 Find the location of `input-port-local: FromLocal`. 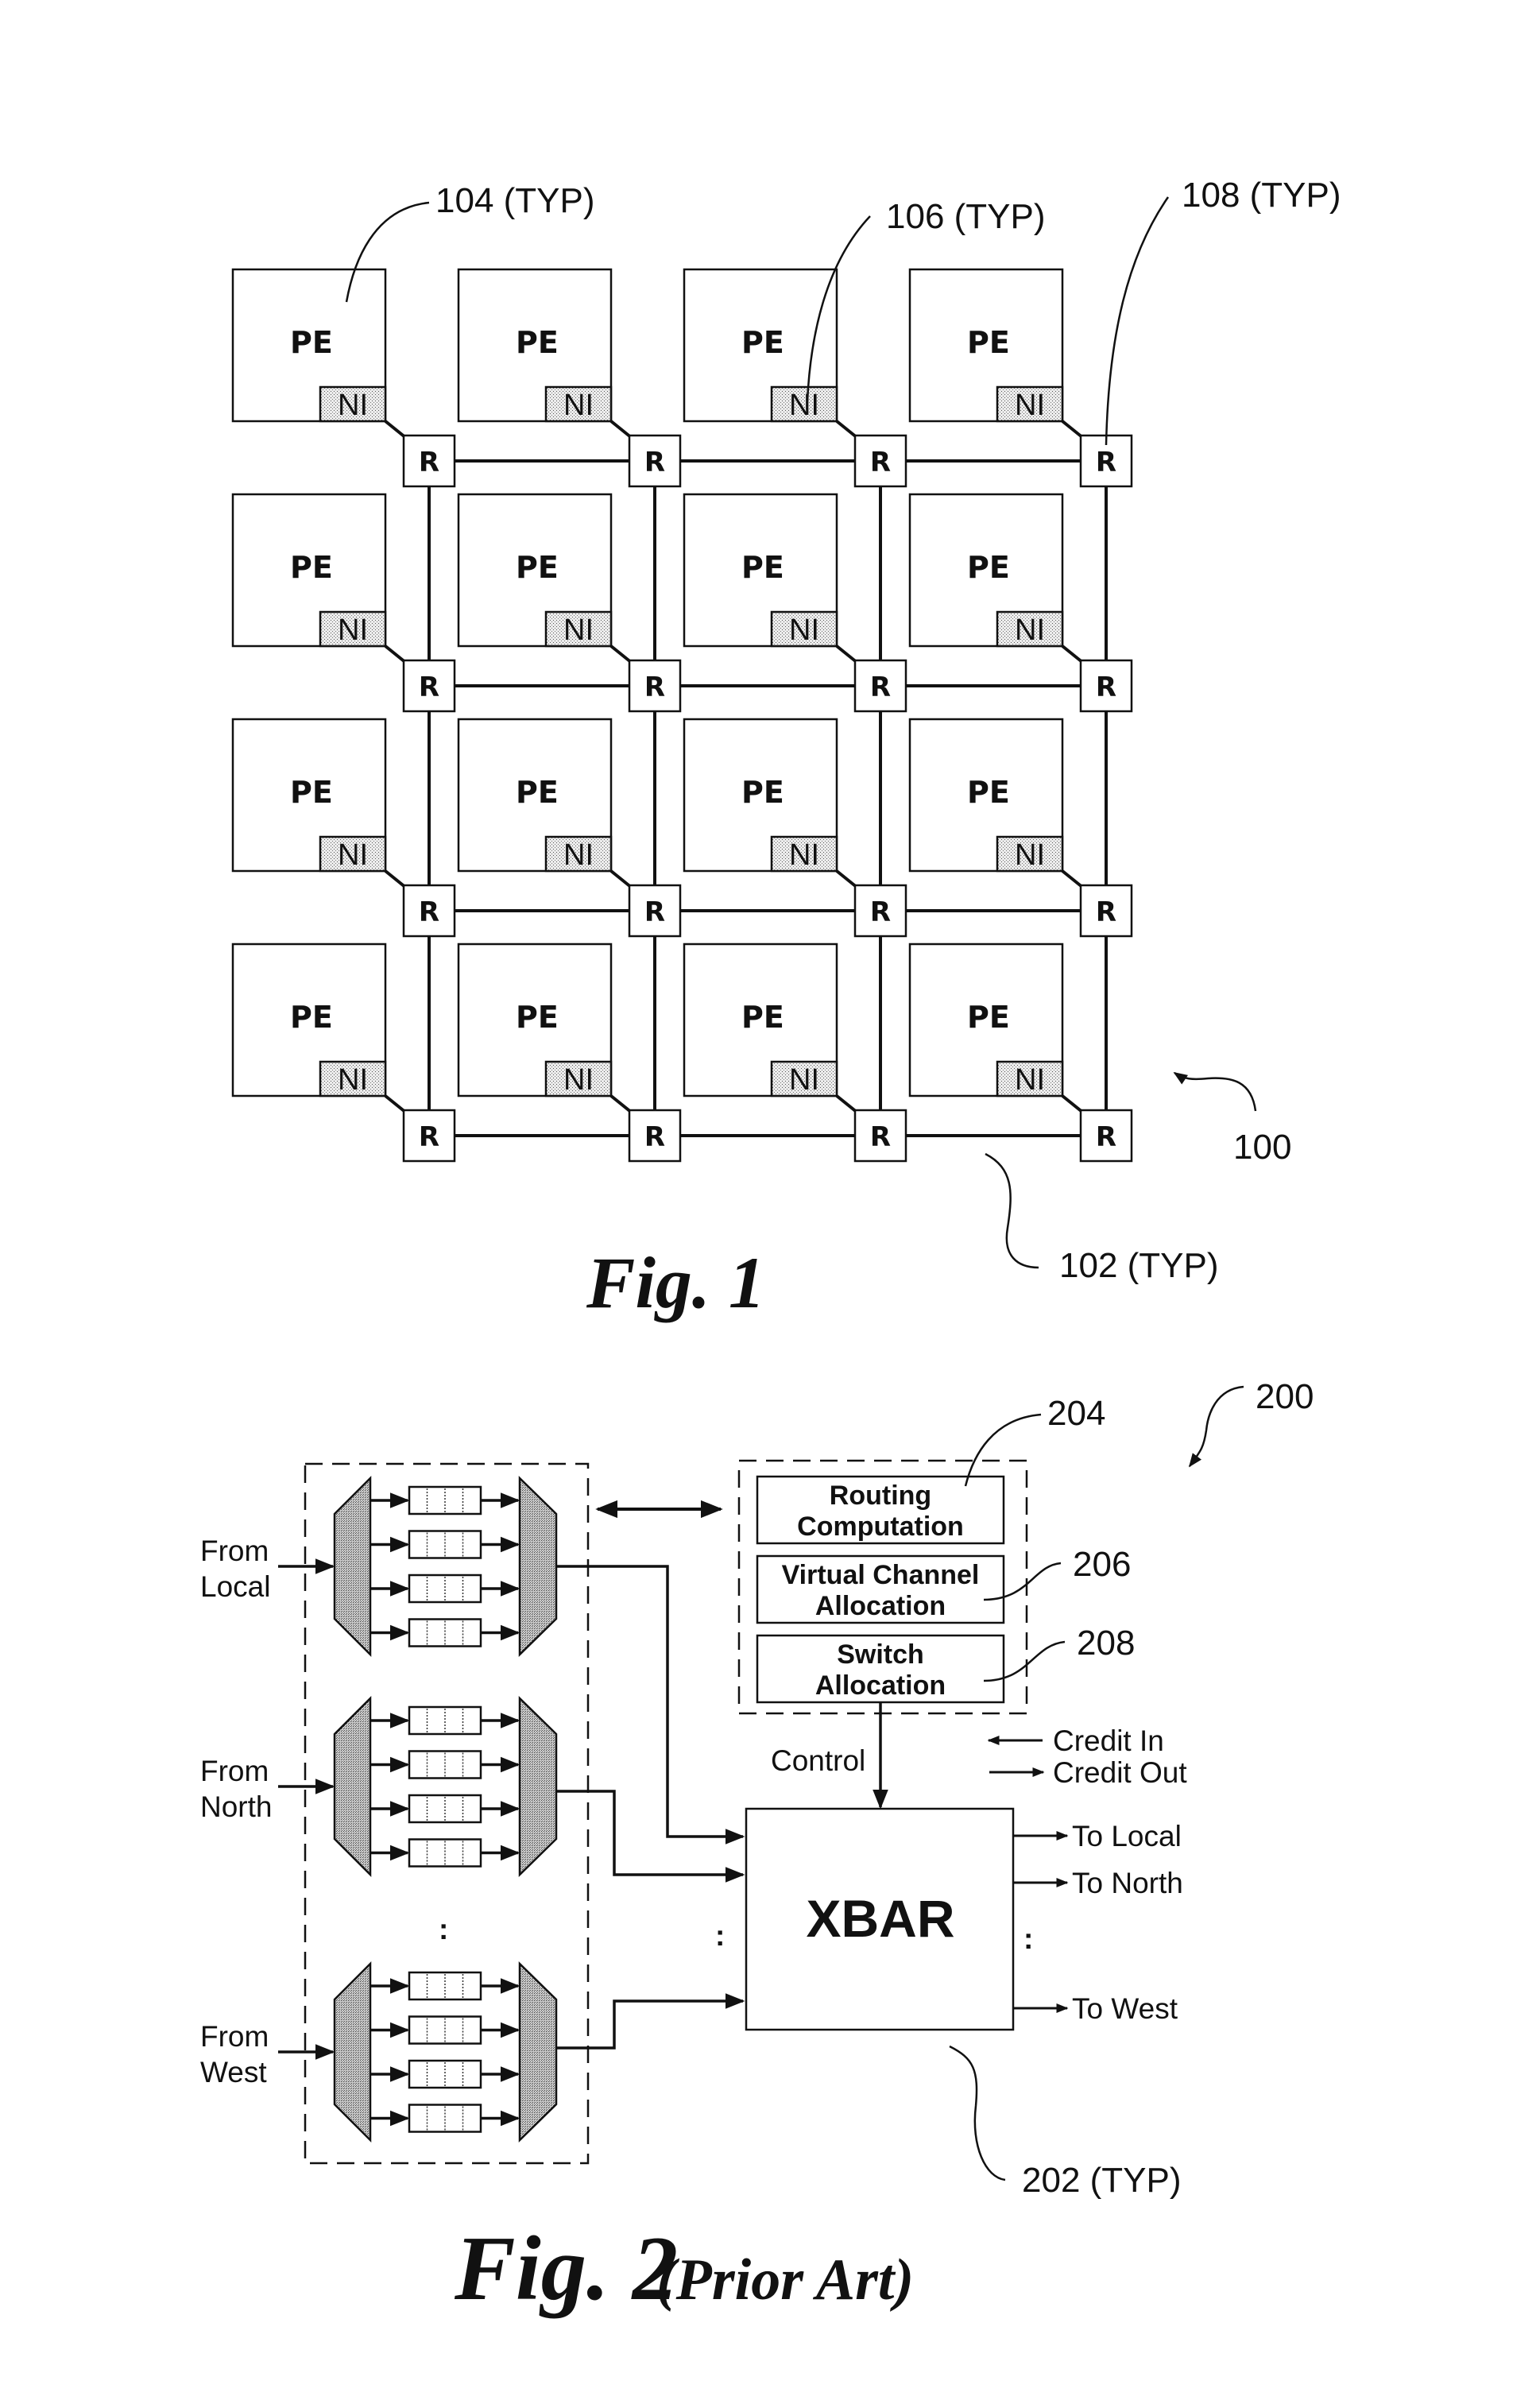

input-port-local: FromLocal is located at coordinates (379, 1566).